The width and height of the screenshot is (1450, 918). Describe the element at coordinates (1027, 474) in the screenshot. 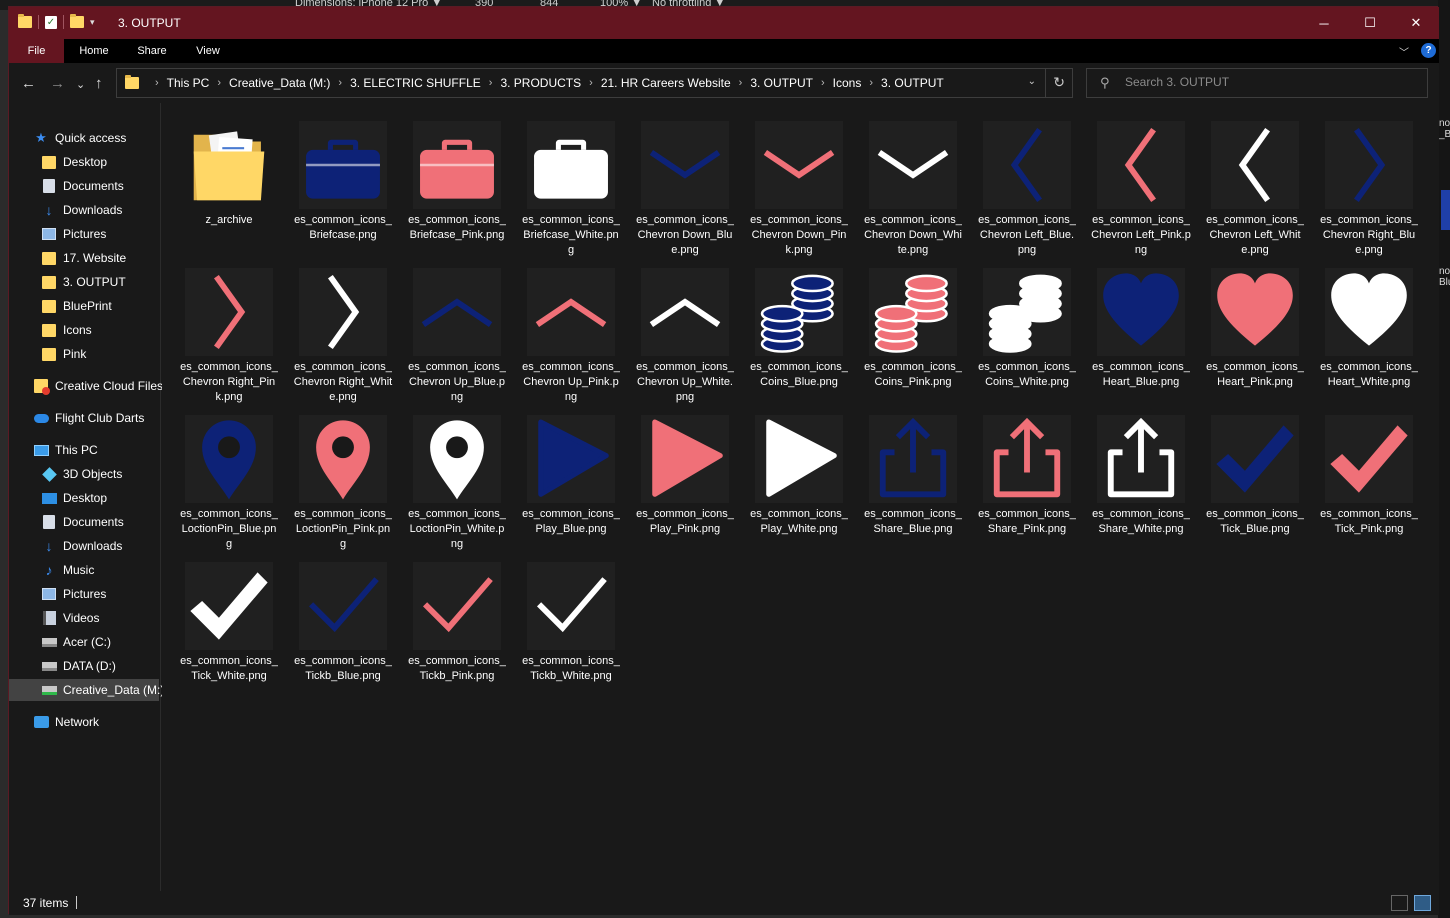

I see `file-item: es_common_icons_Share_Pink.png` at that location.